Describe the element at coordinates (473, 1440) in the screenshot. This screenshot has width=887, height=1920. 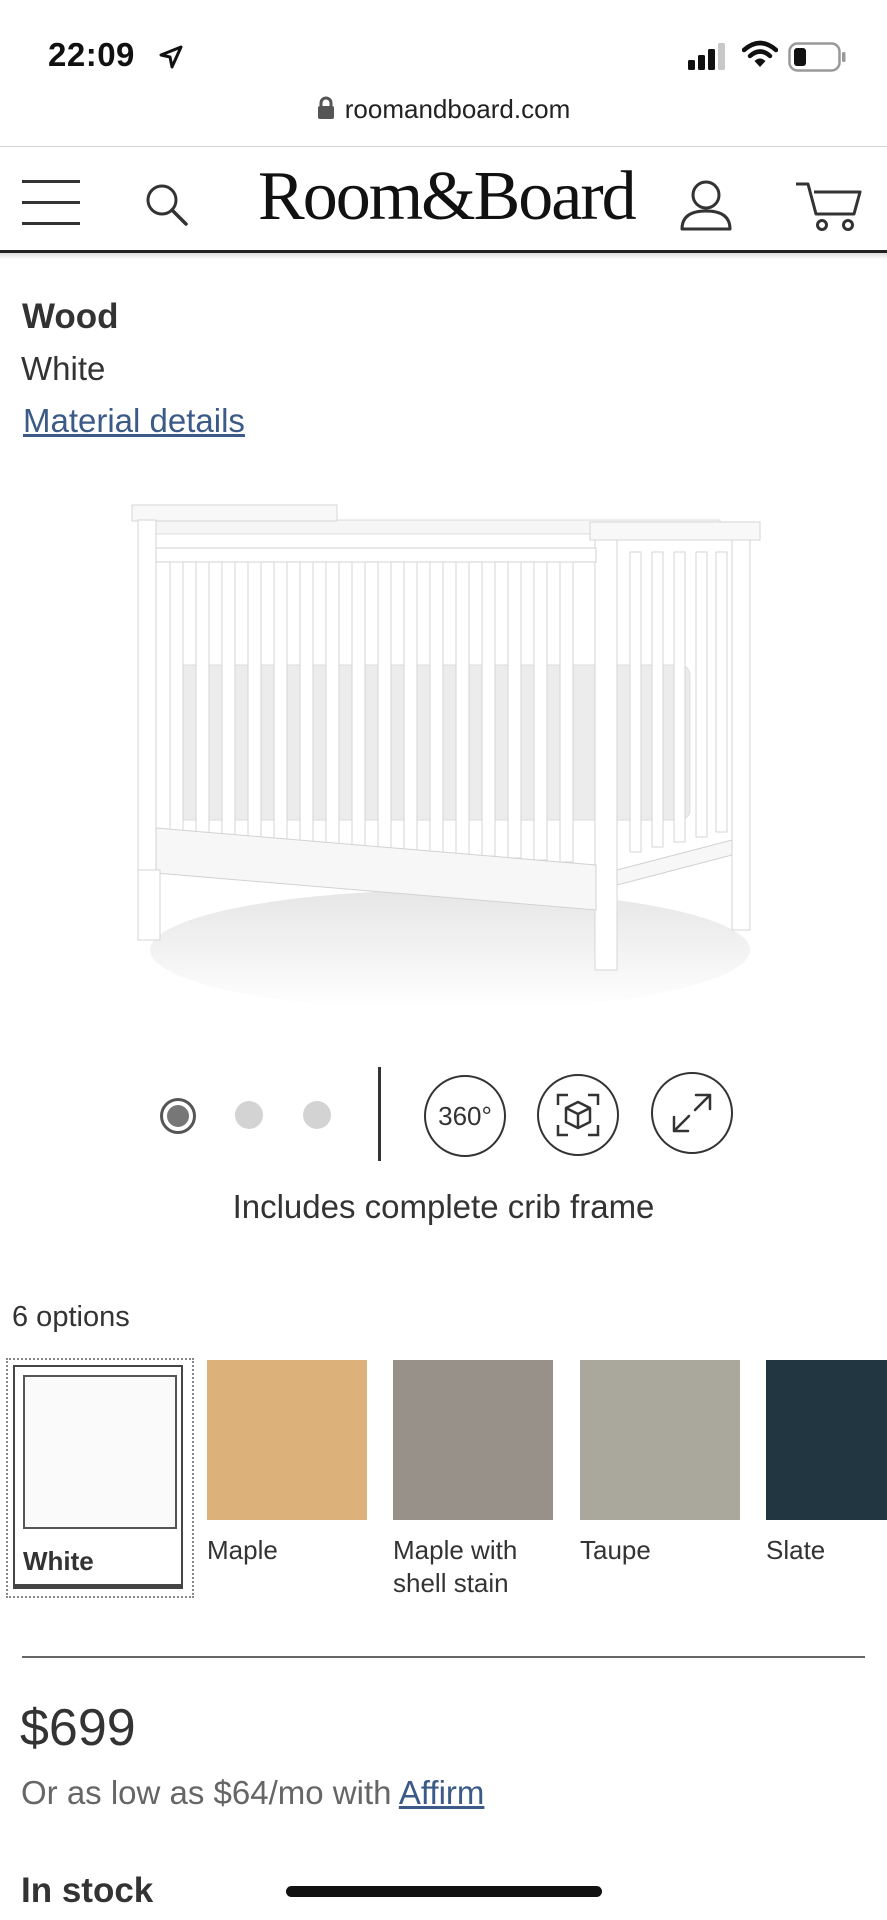
I see `swatch-maple-shell-stain-color` at that location.